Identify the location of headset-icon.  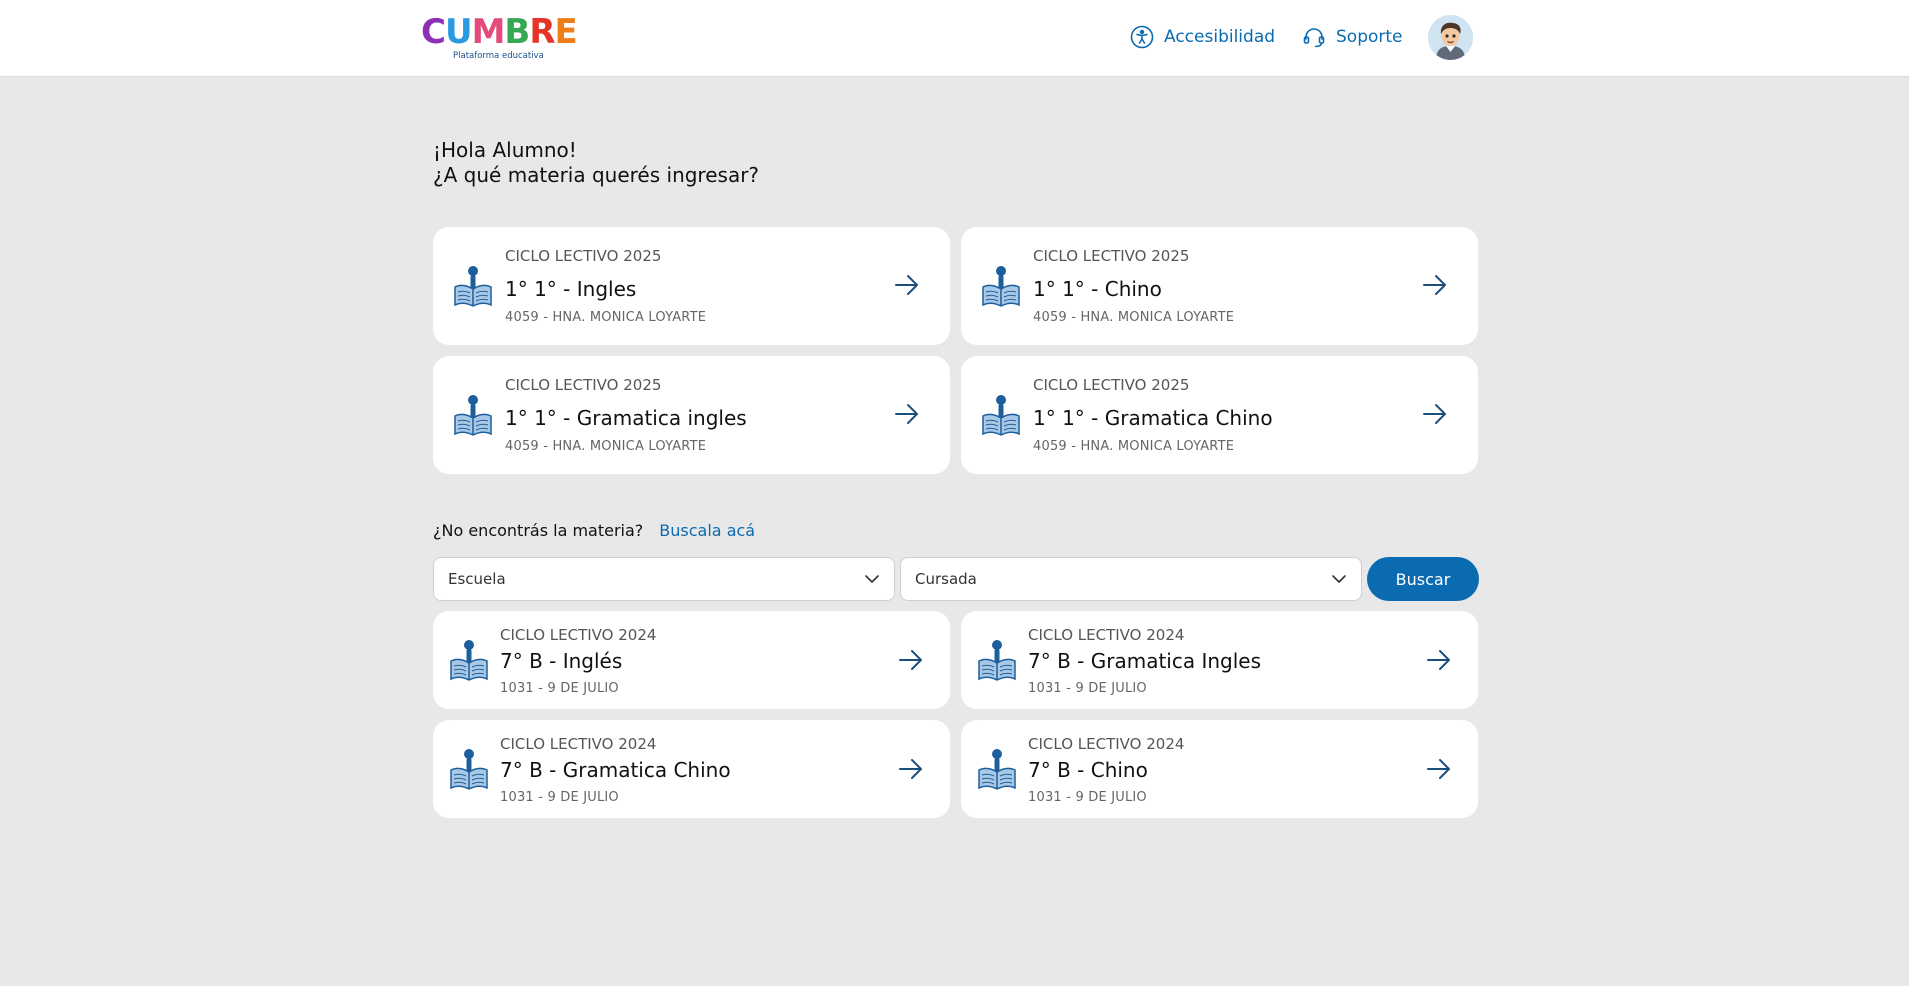
(1314, 38).